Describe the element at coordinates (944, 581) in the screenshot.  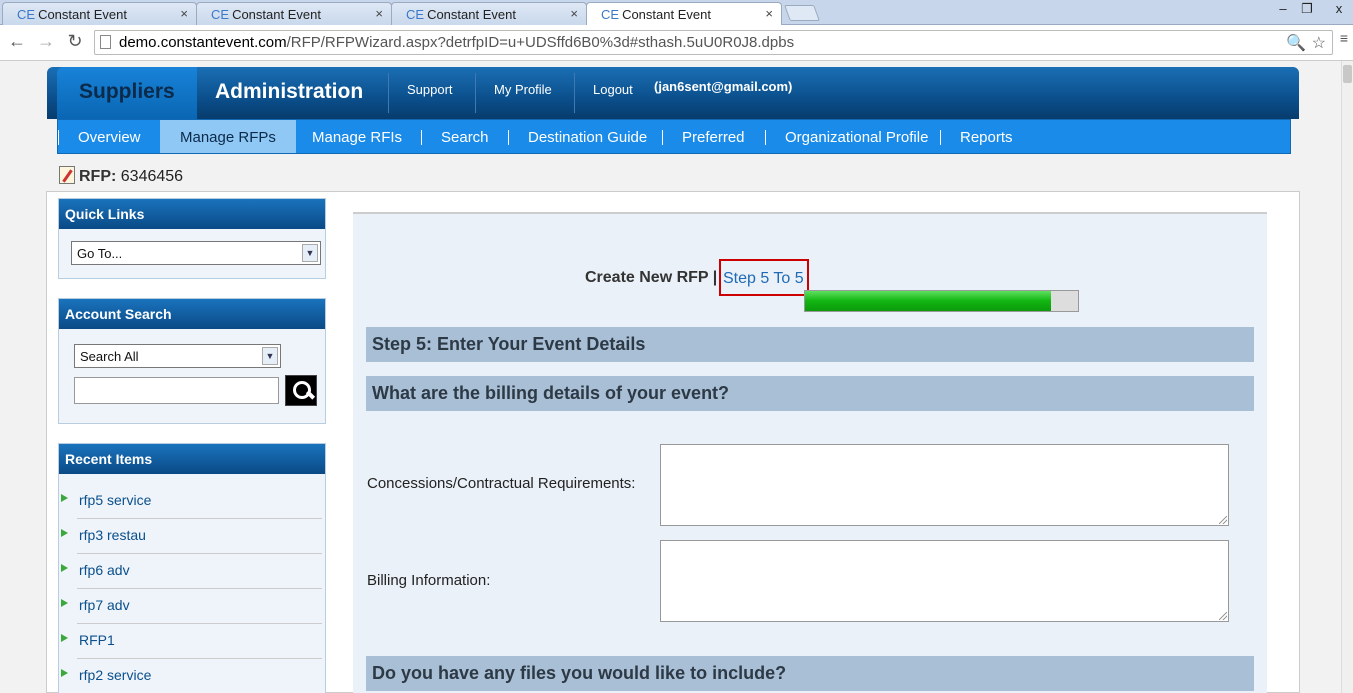
I see `billing-info-textarea` at that location.